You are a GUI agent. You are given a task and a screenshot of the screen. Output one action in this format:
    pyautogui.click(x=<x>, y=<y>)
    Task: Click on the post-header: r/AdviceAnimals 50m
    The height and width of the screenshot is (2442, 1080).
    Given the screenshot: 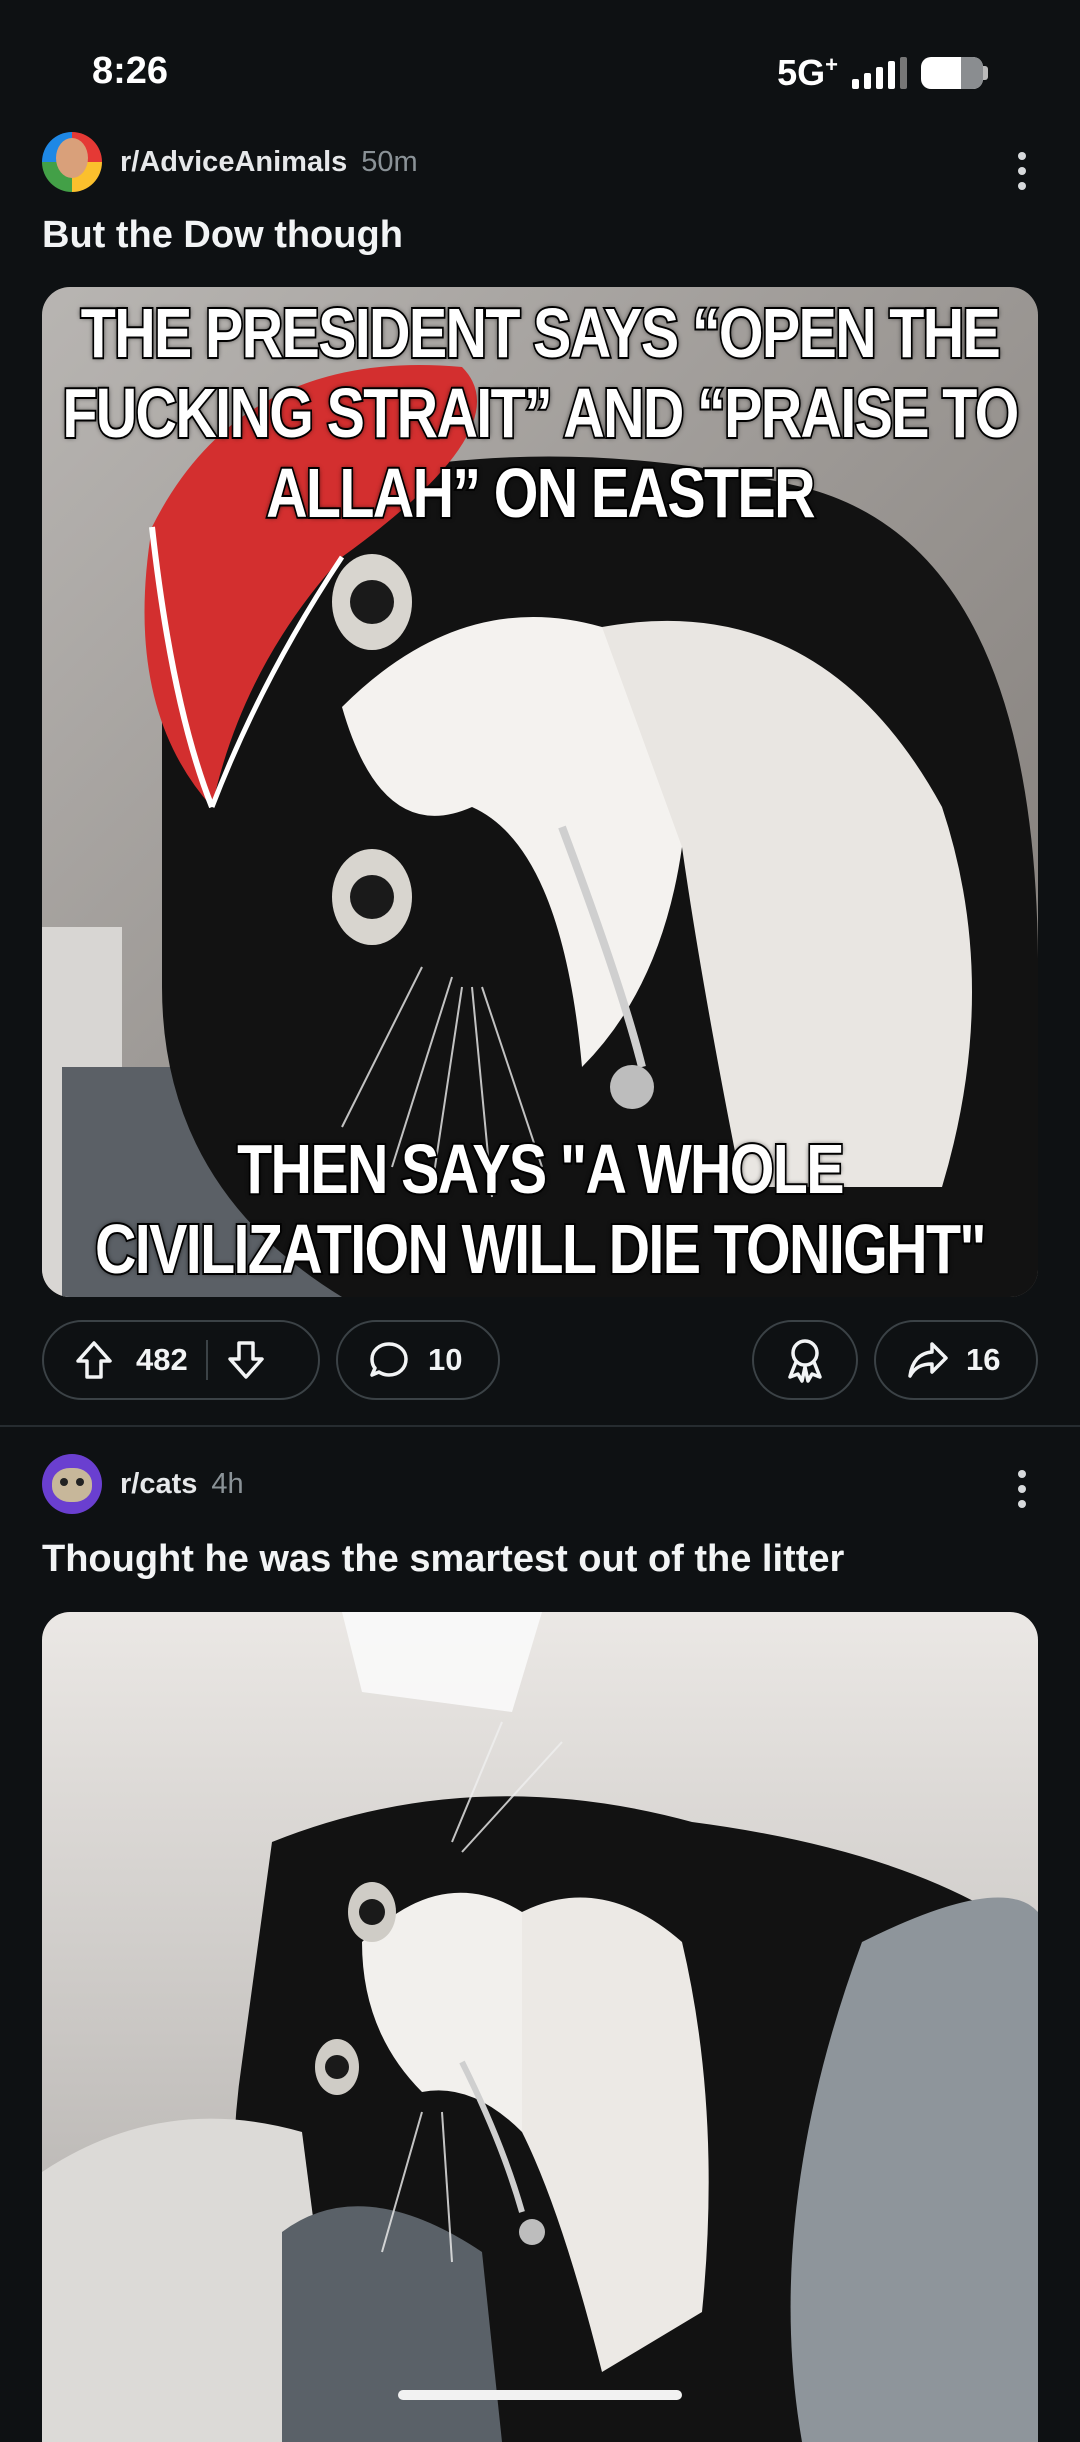 What is the action you would take?
    pyautogui.click(x=230, y=162)
    